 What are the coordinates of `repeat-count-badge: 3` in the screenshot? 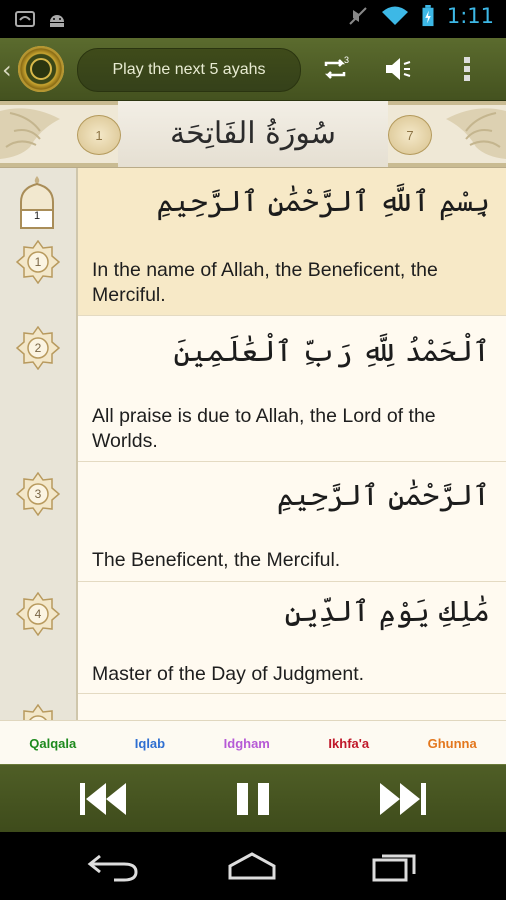 It's located at (346, 60).